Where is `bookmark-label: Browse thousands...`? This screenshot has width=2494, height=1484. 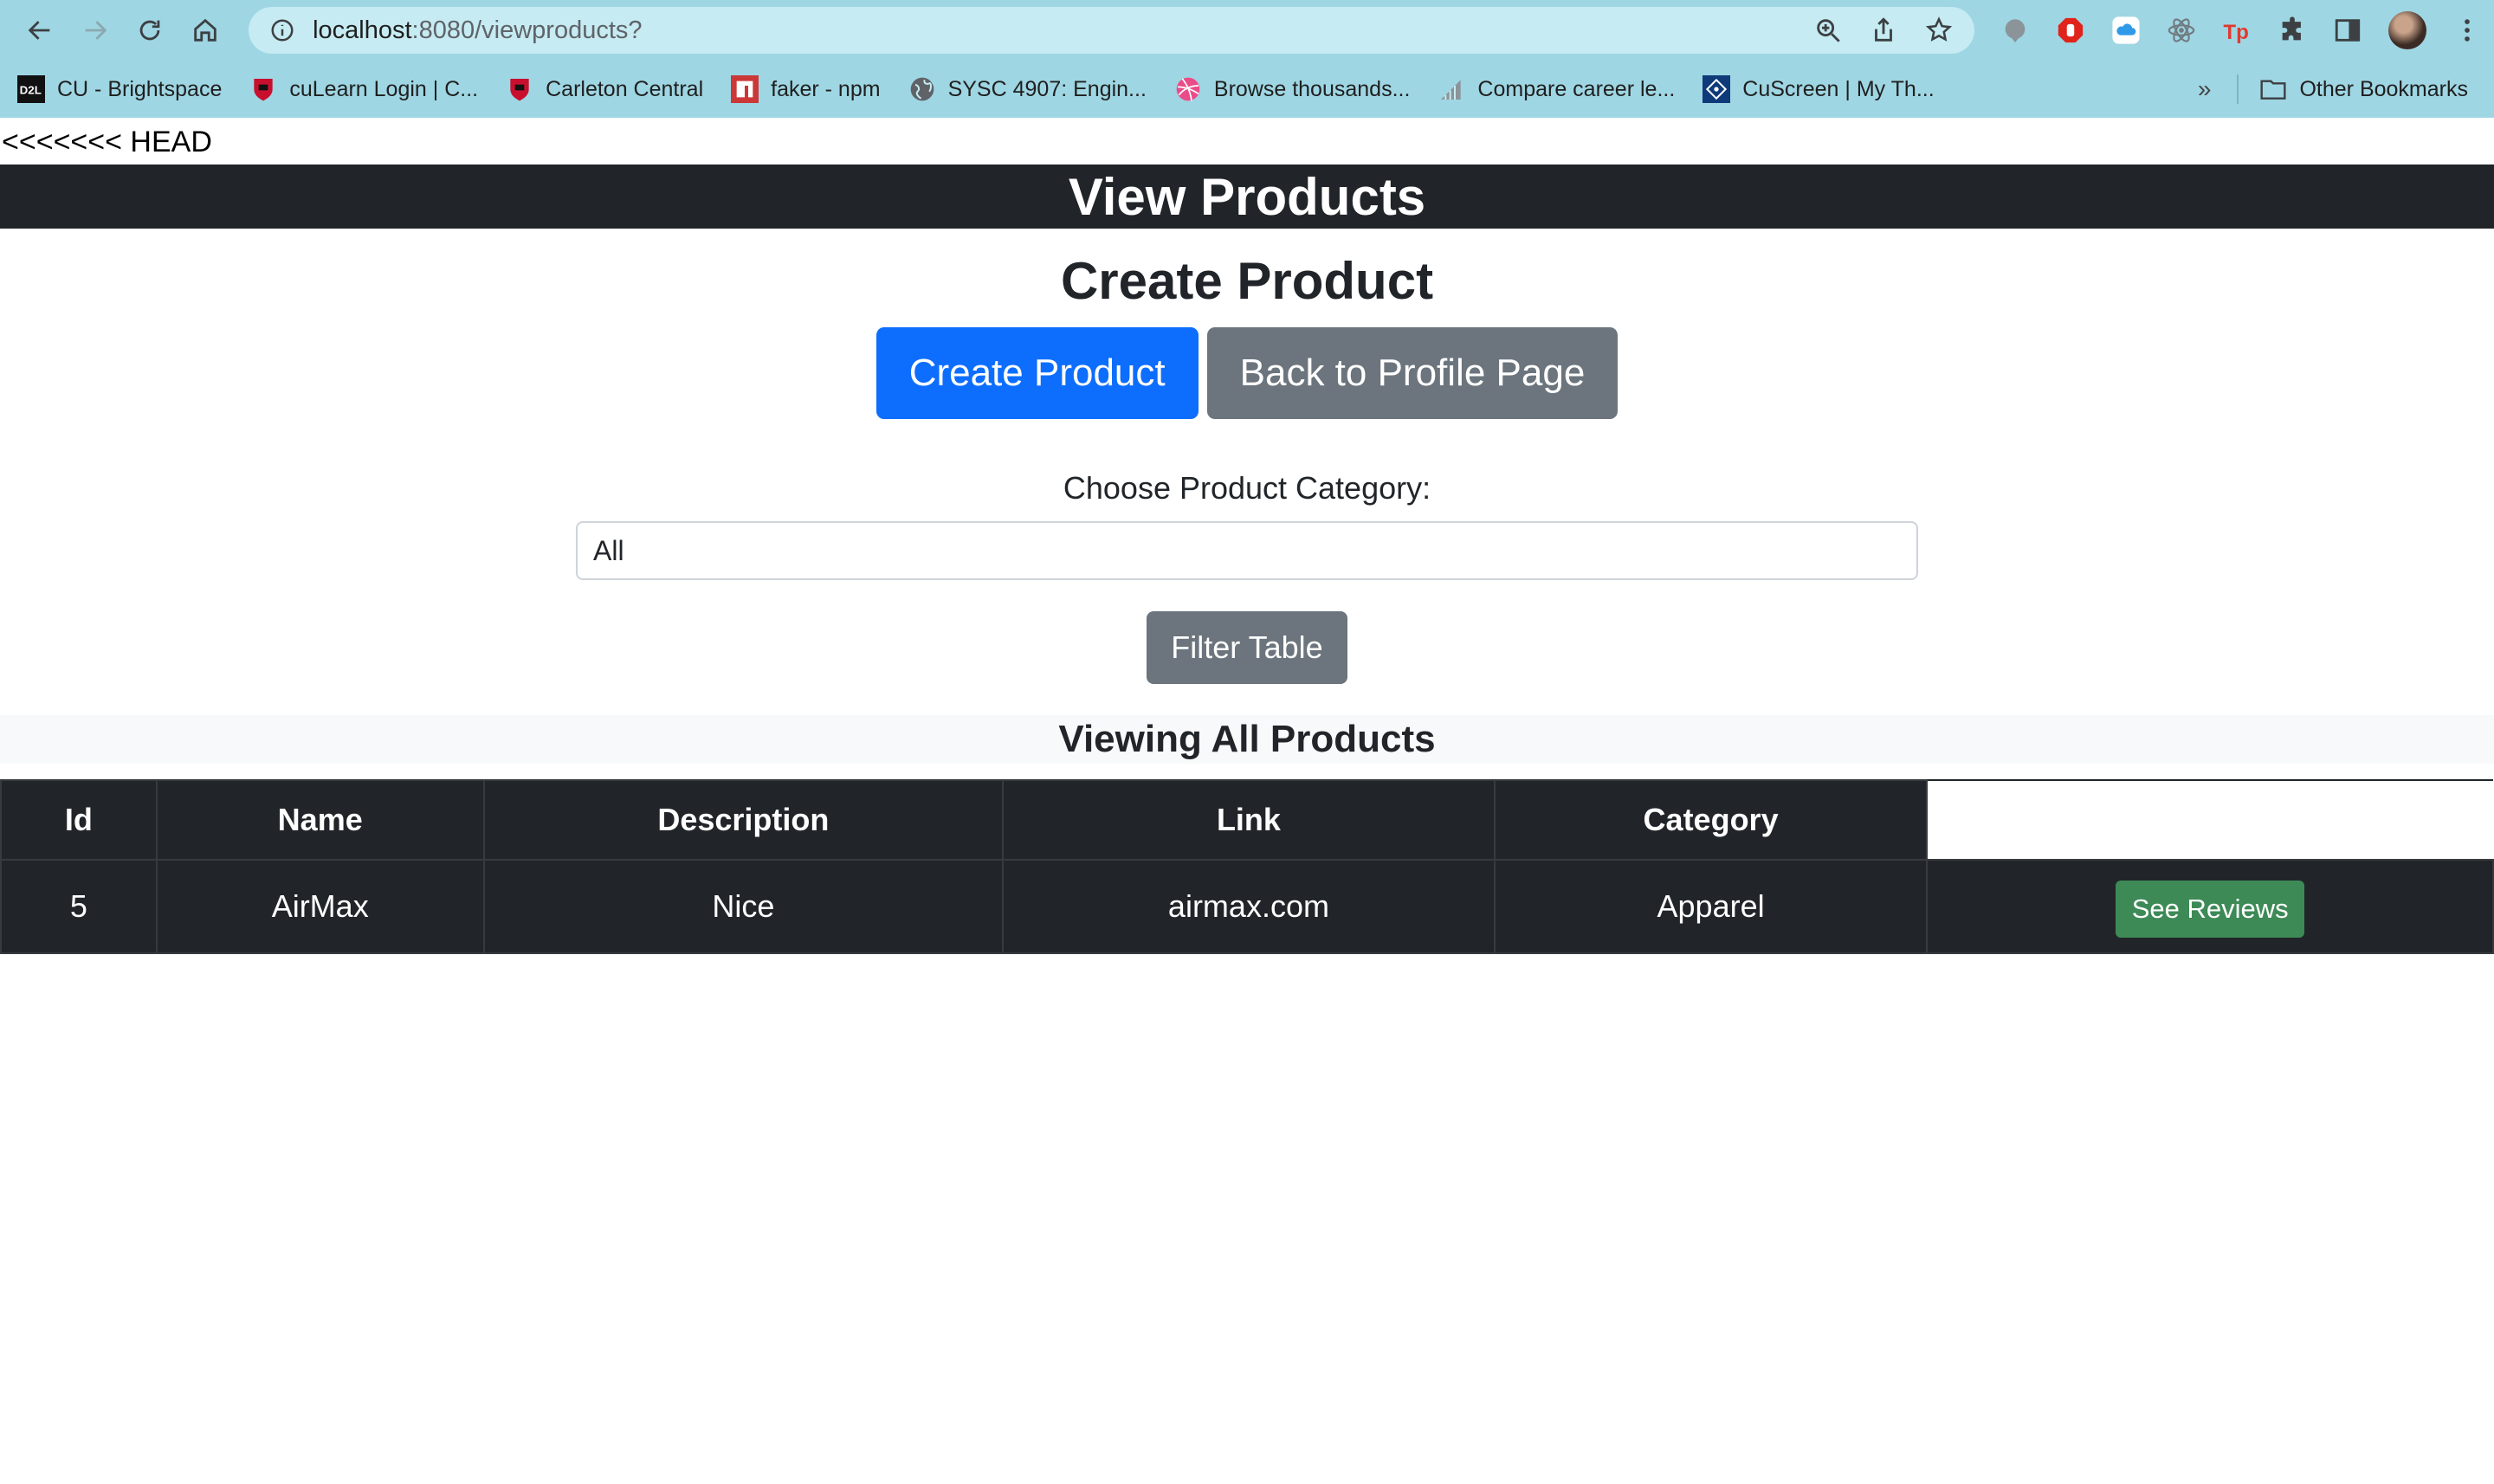
bookmark-label: Browse thousands... is located at coordinates (1312, 88).